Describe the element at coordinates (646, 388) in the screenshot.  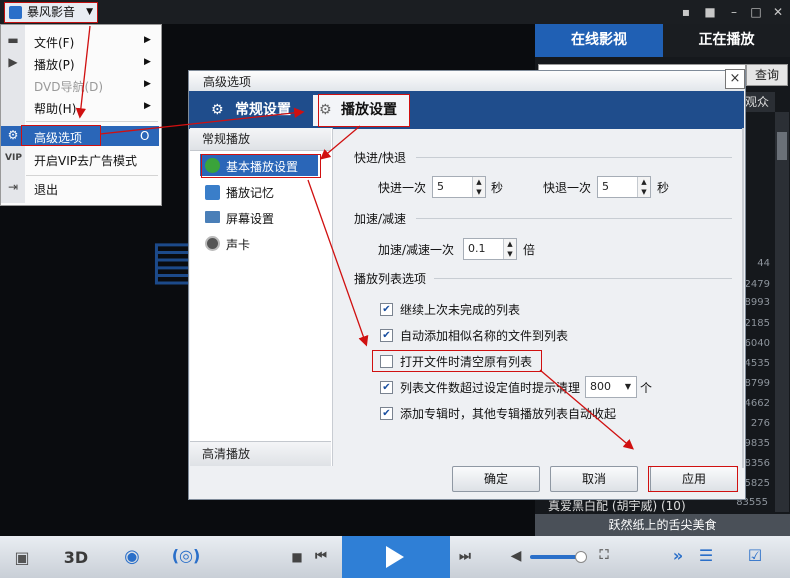
I see `cleanup-unit: 个` at that location.